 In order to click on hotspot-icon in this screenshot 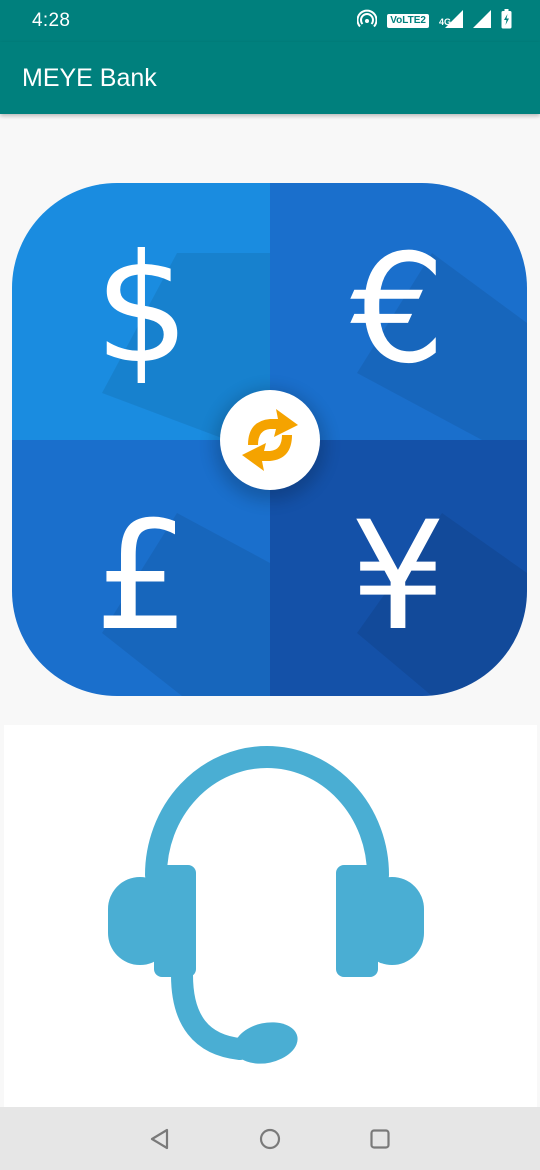, I will do `click(367, 21)`.